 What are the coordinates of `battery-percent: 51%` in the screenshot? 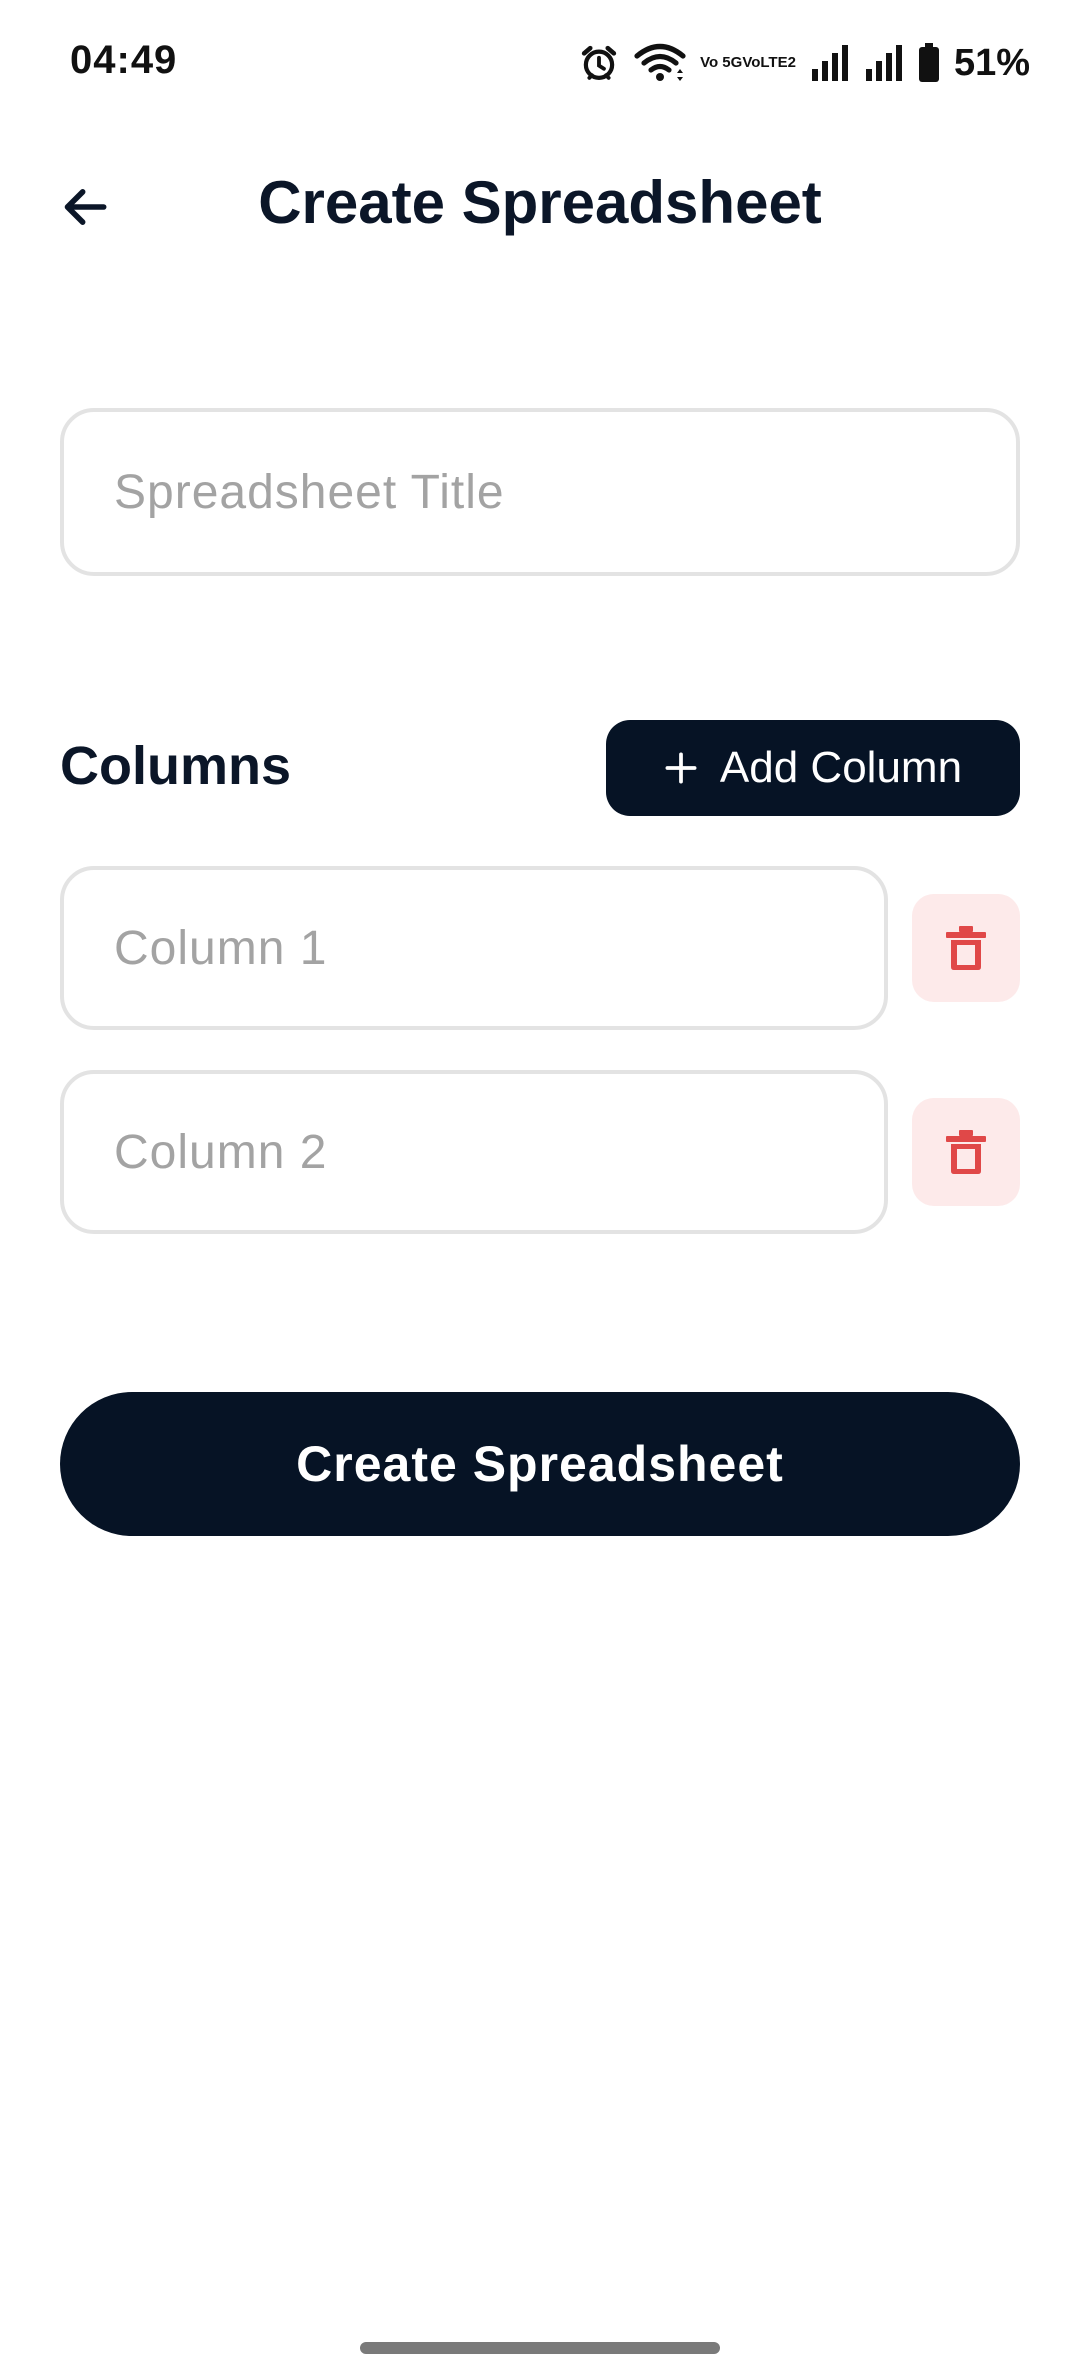 It's located at (991, 62).